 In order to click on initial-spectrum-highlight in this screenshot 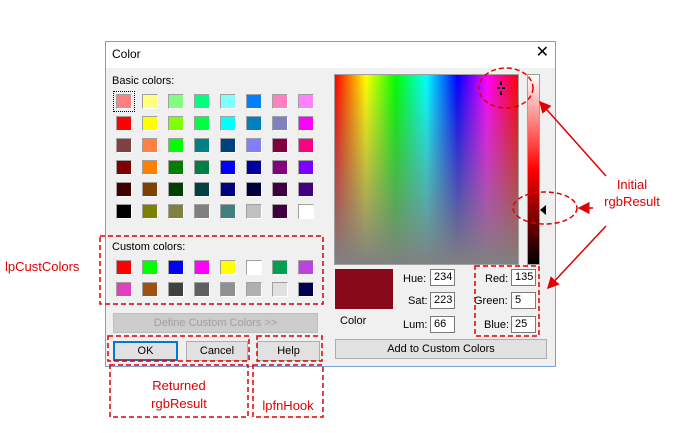, I will do `click(506, 88)`.